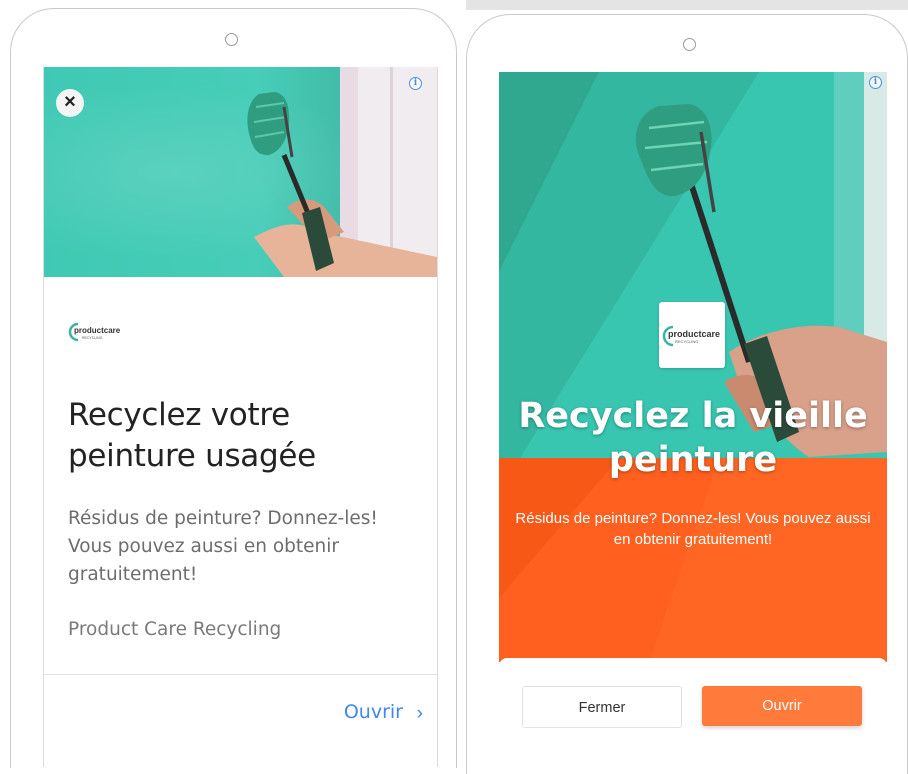  What do you see at coordinates (240, 674) in the screenshot?
I see `divider` at bounding box center [240, 674].